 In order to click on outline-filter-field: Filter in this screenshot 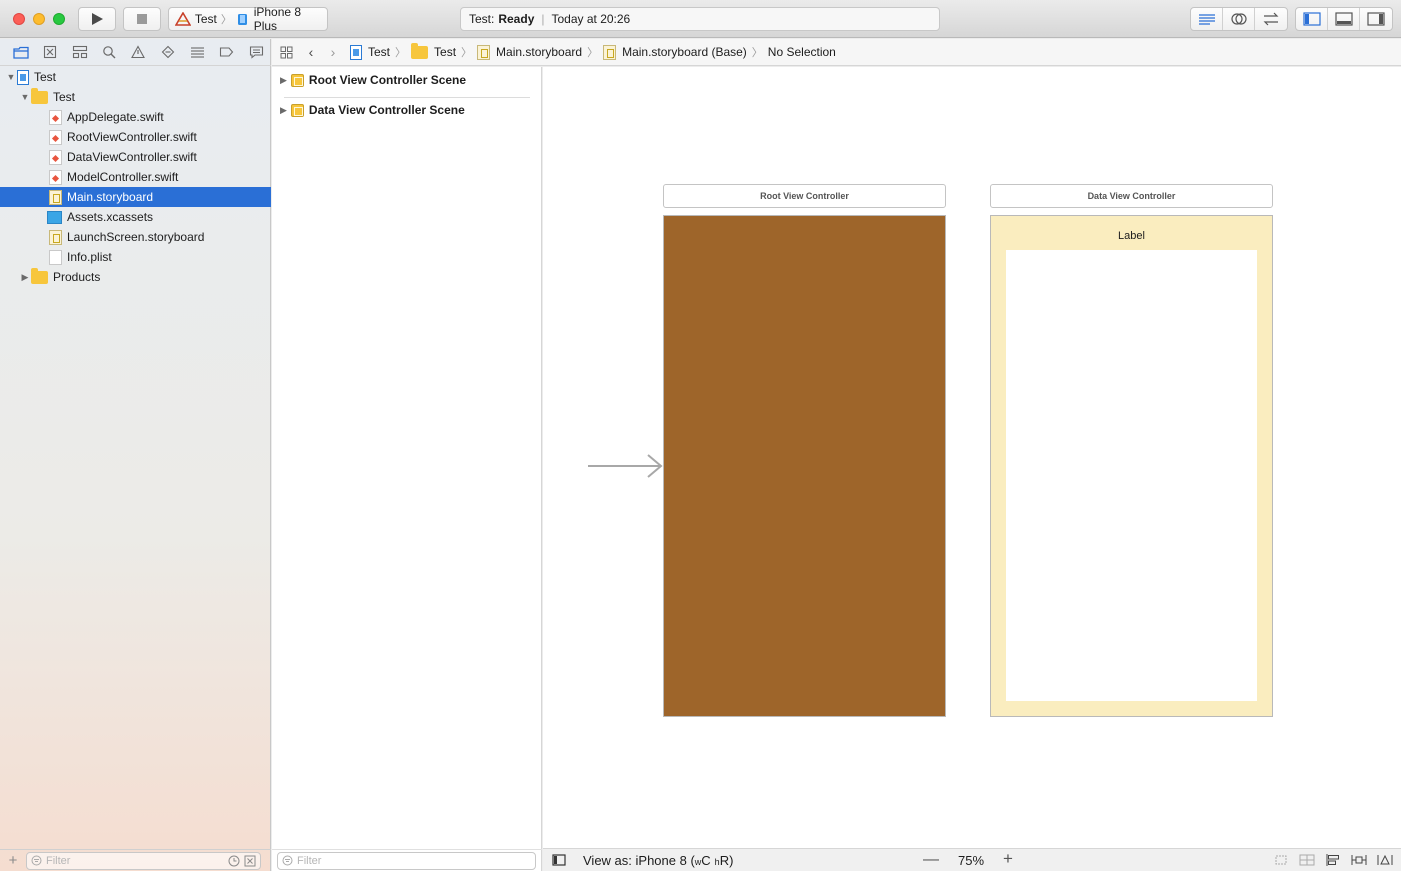, I will do `click(406, 860)`.